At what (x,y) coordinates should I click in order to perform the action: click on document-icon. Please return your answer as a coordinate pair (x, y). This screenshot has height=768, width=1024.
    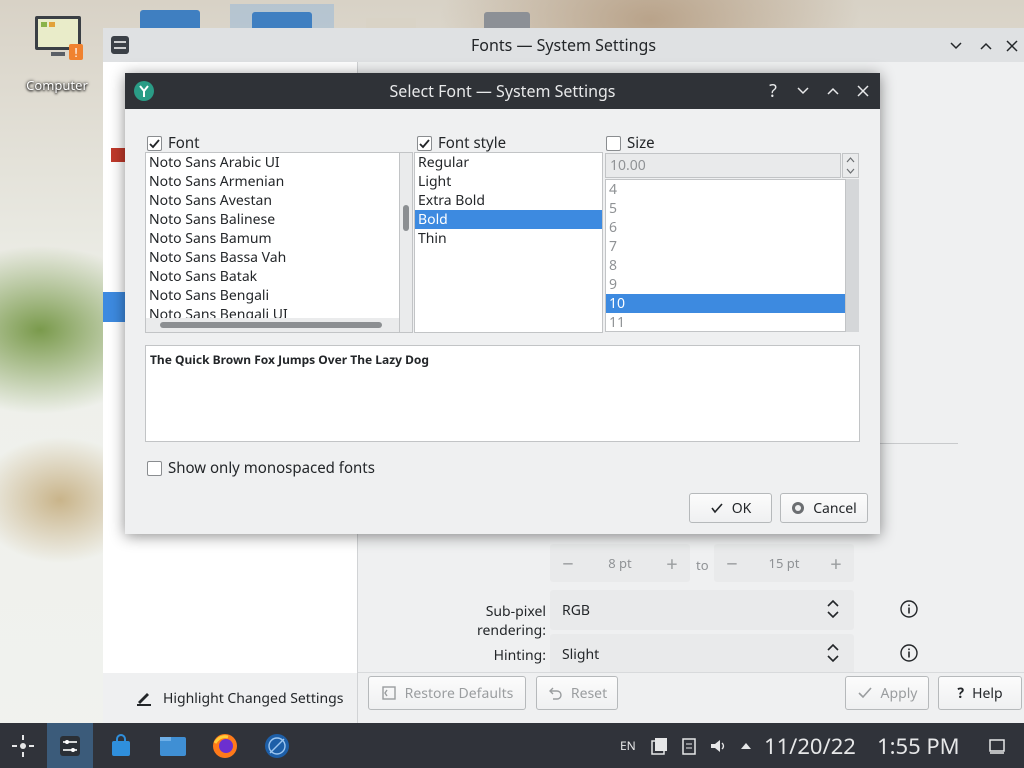
    Looking at the image, I should click on (391, 23).